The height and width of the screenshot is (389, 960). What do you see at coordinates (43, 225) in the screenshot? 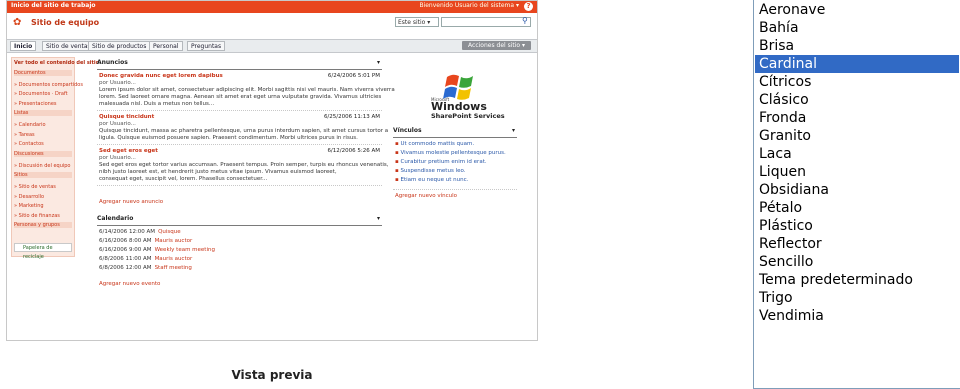
I see `nav-section-heading: Personas y grupos` at bounding box center [43, 225].